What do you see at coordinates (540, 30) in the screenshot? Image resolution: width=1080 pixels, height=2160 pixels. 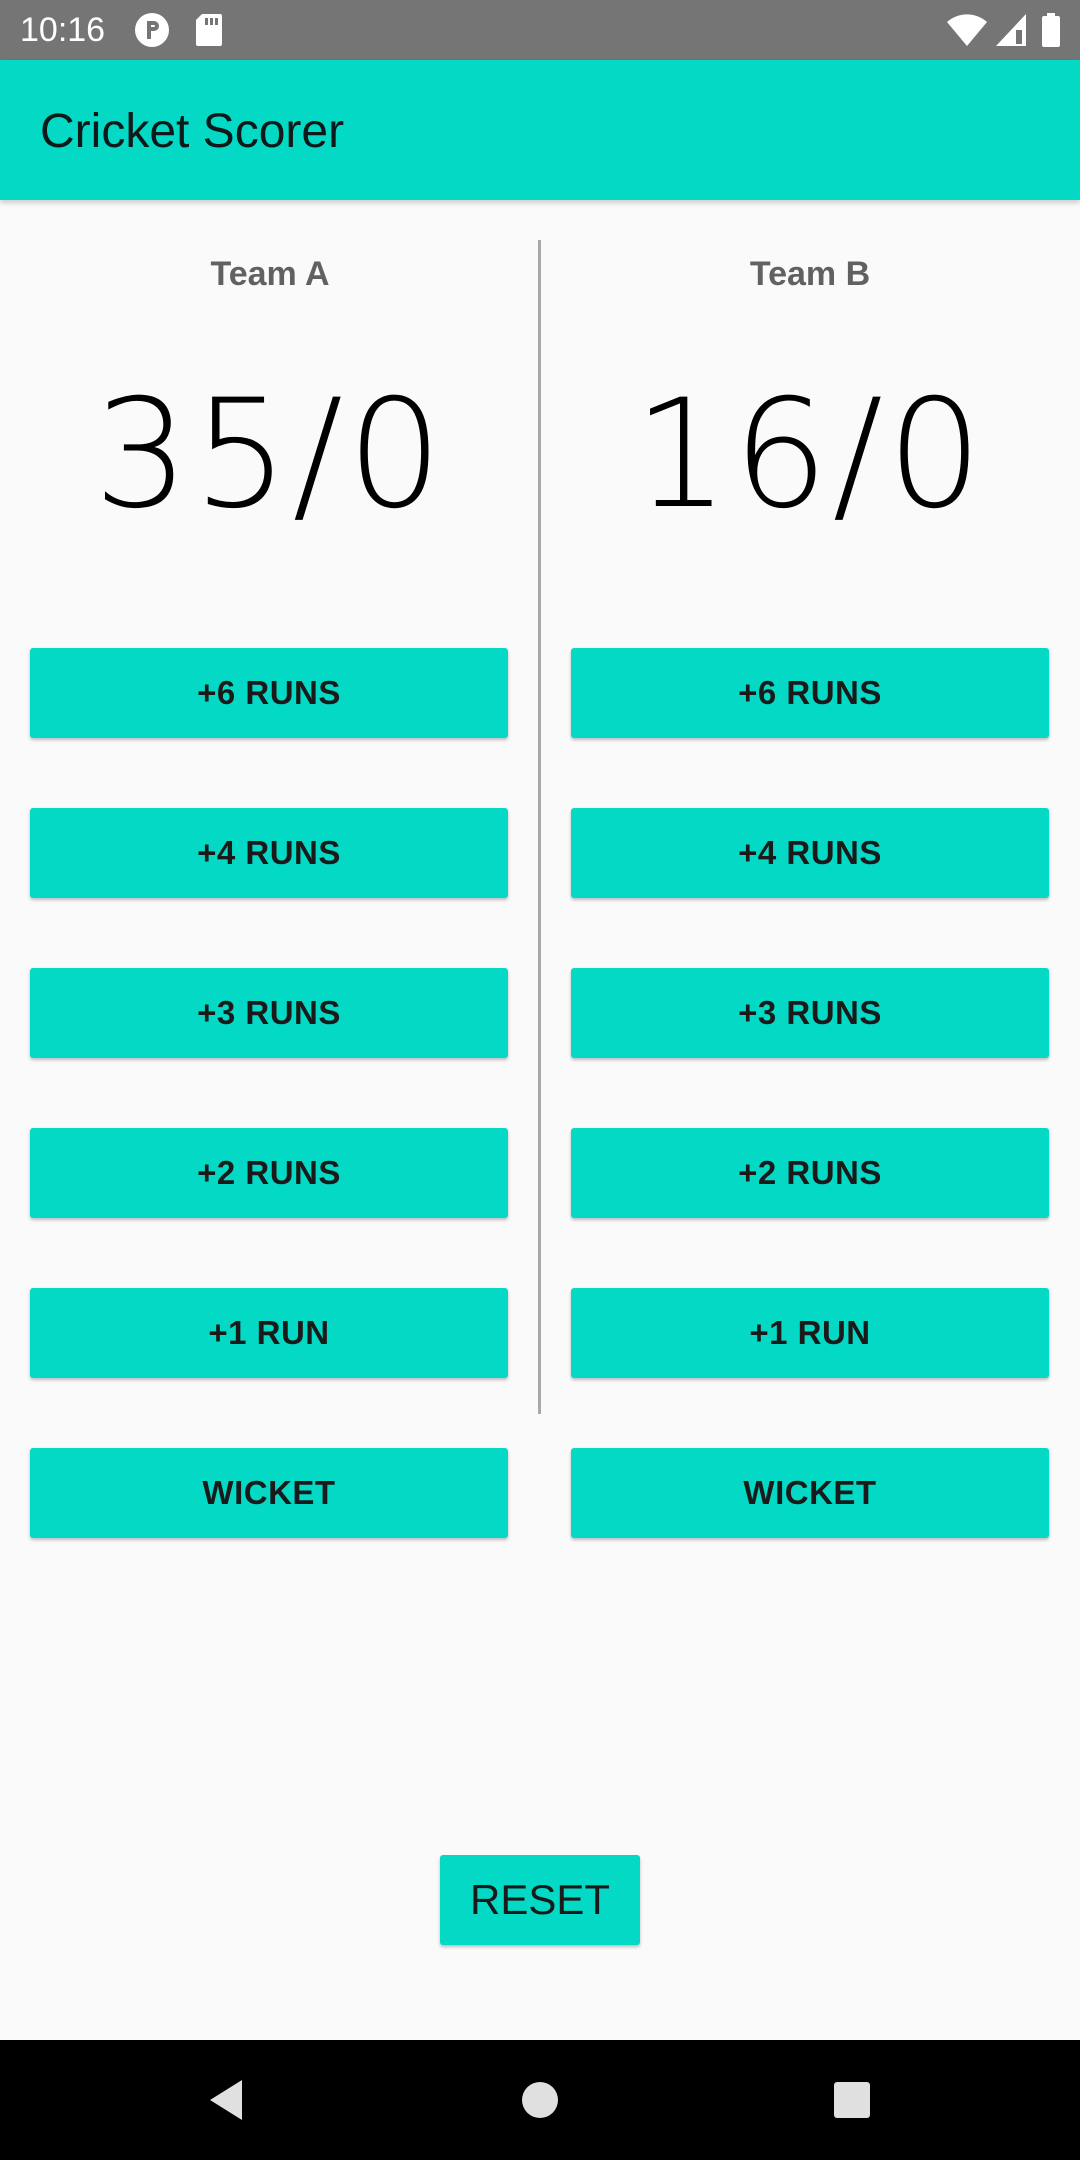 I see `status-bar: 10:16` at bounding box center [540, 30].